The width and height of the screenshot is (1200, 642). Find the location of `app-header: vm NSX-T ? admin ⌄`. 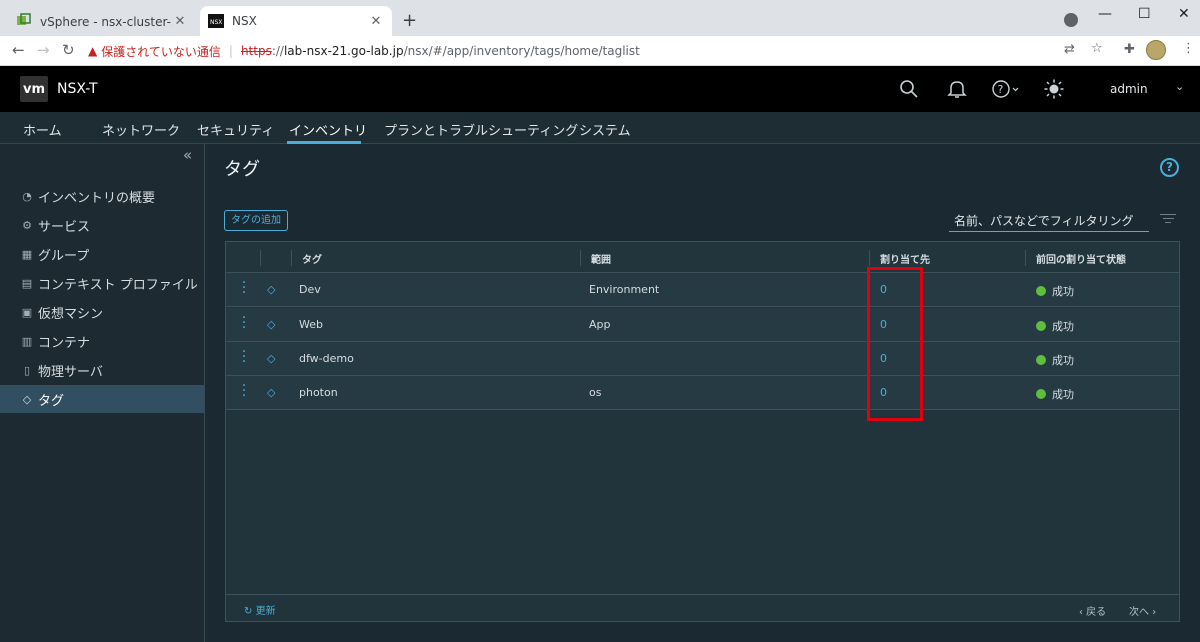

app-header: vm NSX-T ? admin ⌄ is located at coordinates (600, 89).